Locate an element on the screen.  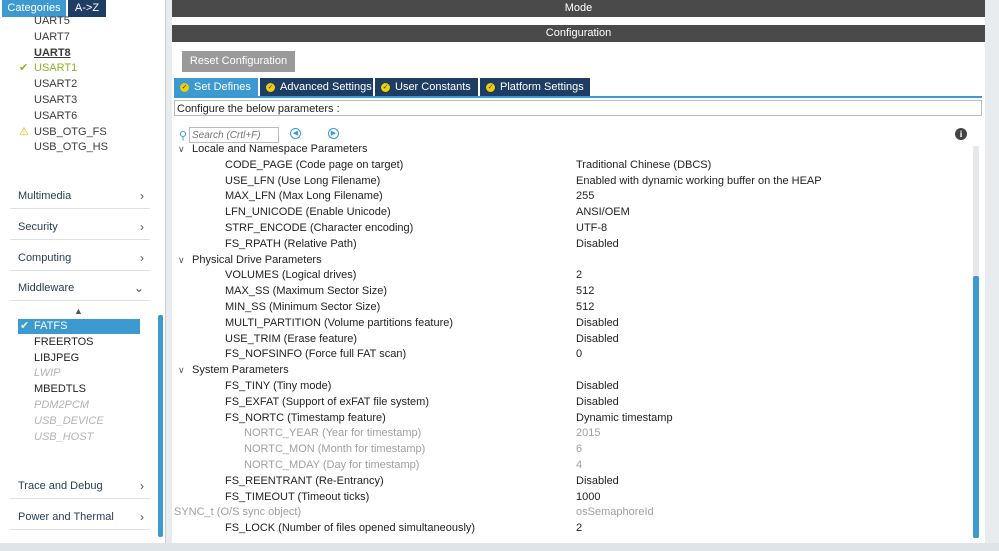
middleware-item: MBEDTLS is located at coordinates (79, 389).